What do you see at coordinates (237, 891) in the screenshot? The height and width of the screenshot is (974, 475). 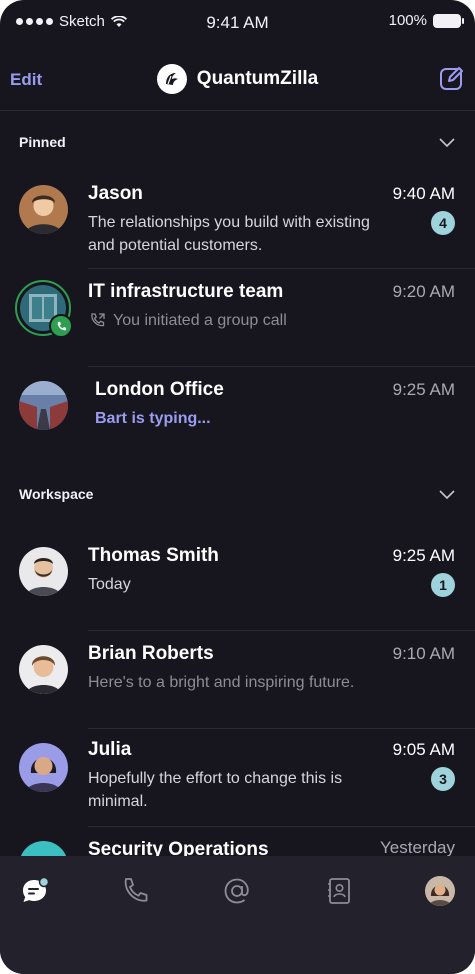 I see `at-icon` at bounding box center [237, 891].